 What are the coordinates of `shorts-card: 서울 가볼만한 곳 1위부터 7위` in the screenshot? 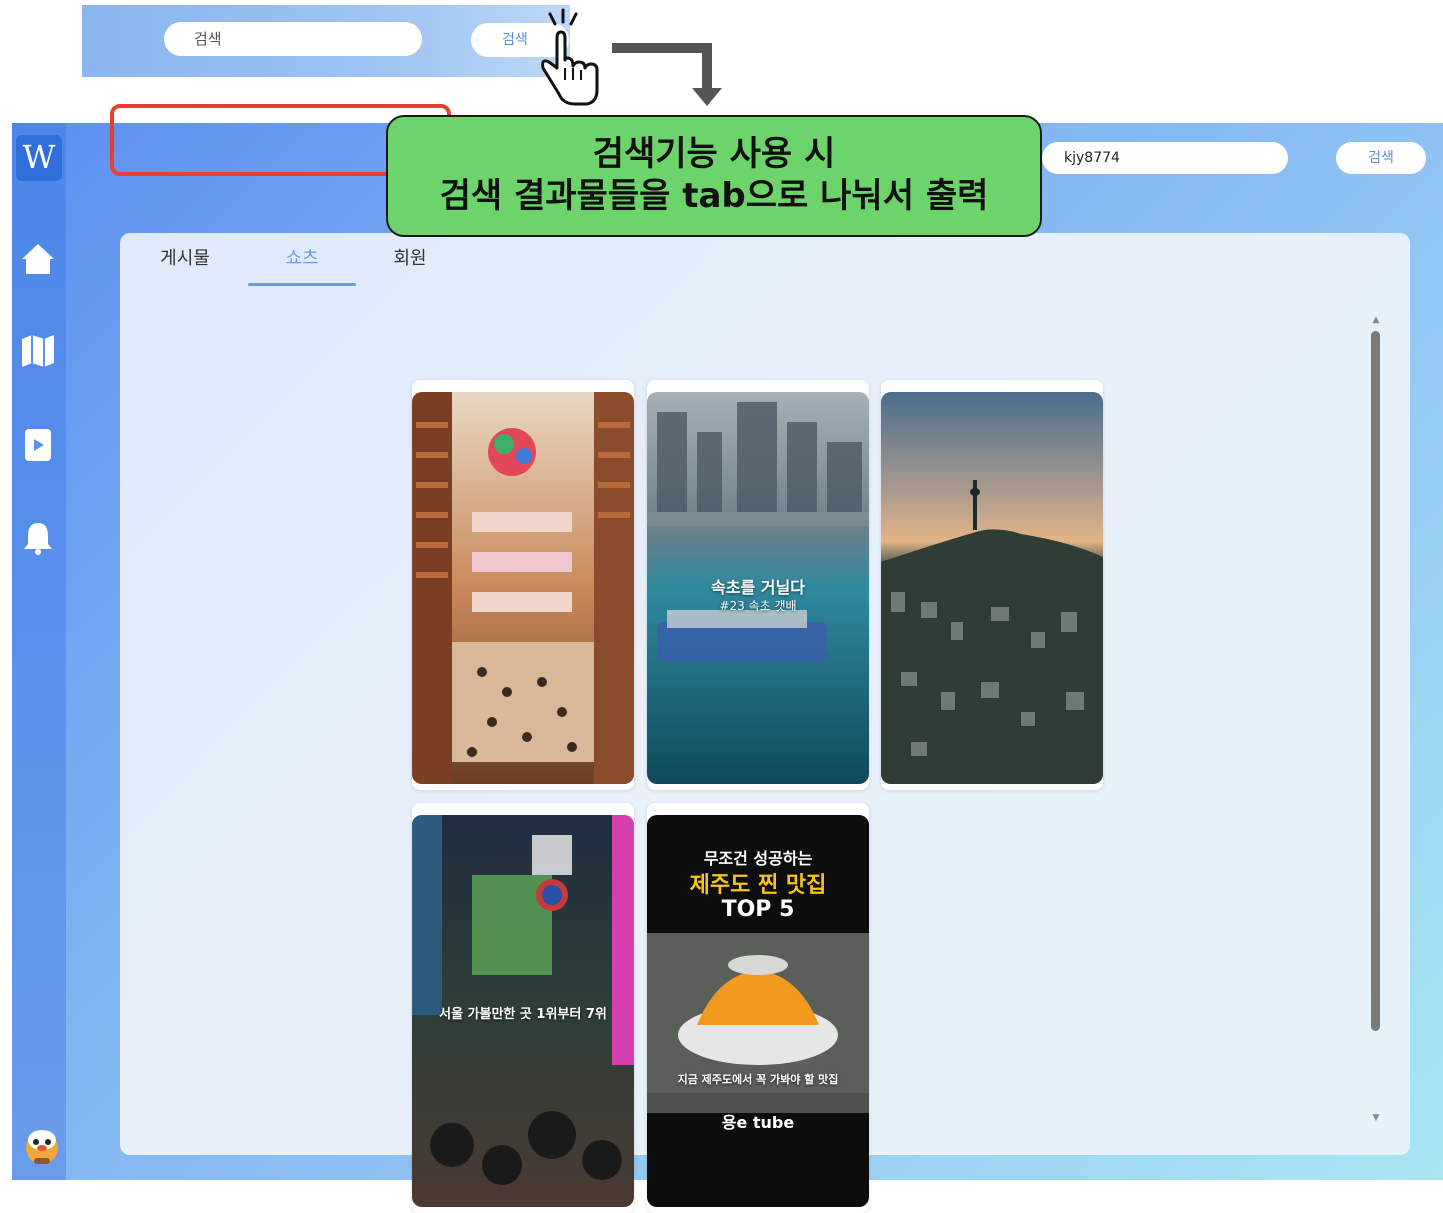 It's located at (523, 1008).